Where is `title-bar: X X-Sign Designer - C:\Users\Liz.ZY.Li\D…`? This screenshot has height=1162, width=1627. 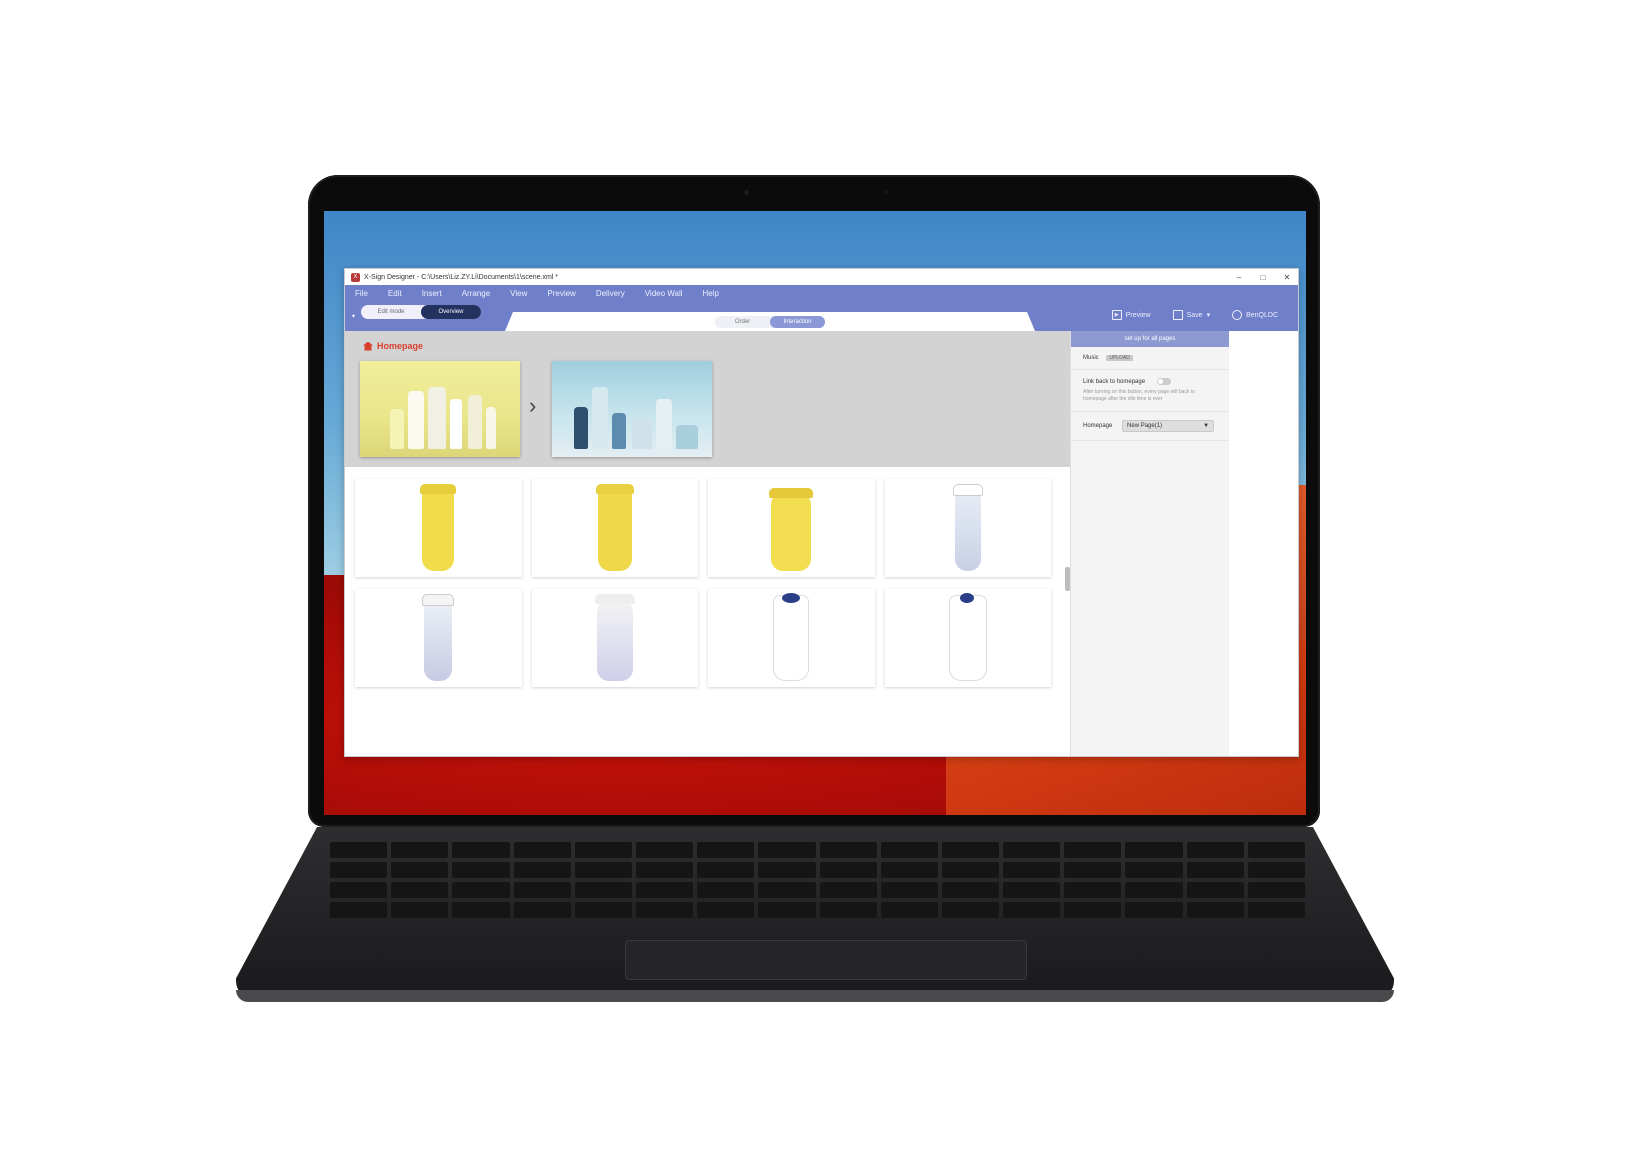 title-bar: X X-Sign Designer - C:\Users\Liz.ZY.Li\D… is located at coordinates (821, 277).